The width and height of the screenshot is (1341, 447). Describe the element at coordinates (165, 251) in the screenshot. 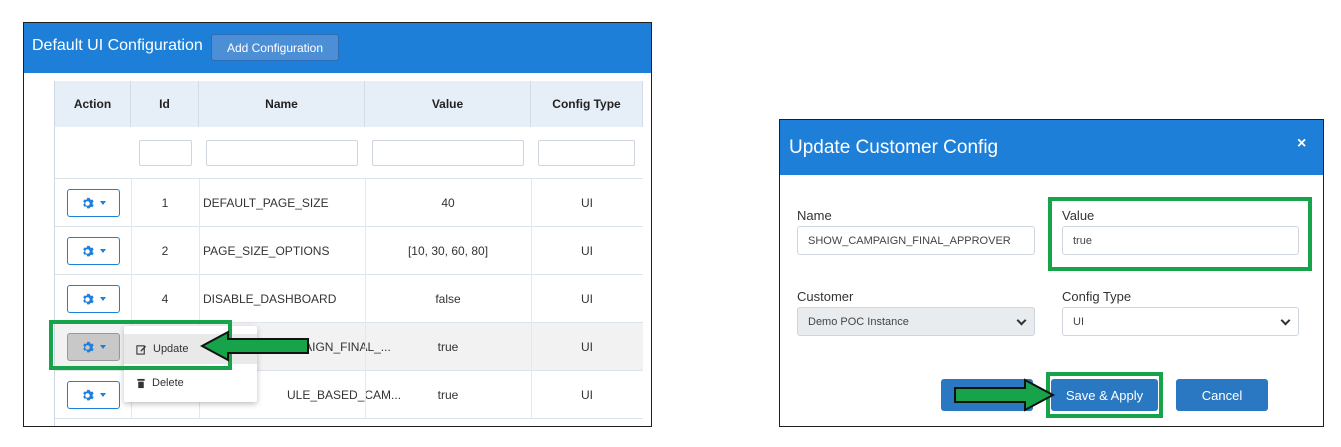

I see `row-id: 2` at that location.